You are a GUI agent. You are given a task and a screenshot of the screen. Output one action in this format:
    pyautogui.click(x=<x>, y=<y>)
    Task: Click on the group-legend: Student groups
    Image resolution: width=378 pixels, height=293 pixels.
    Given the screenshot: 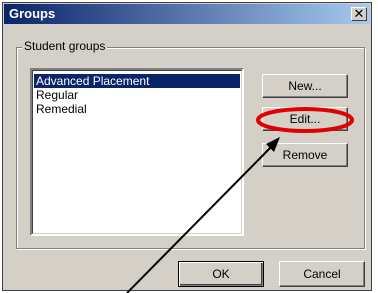 What is the action you would take?
    pyautogui.click(x=65, y=46)
    